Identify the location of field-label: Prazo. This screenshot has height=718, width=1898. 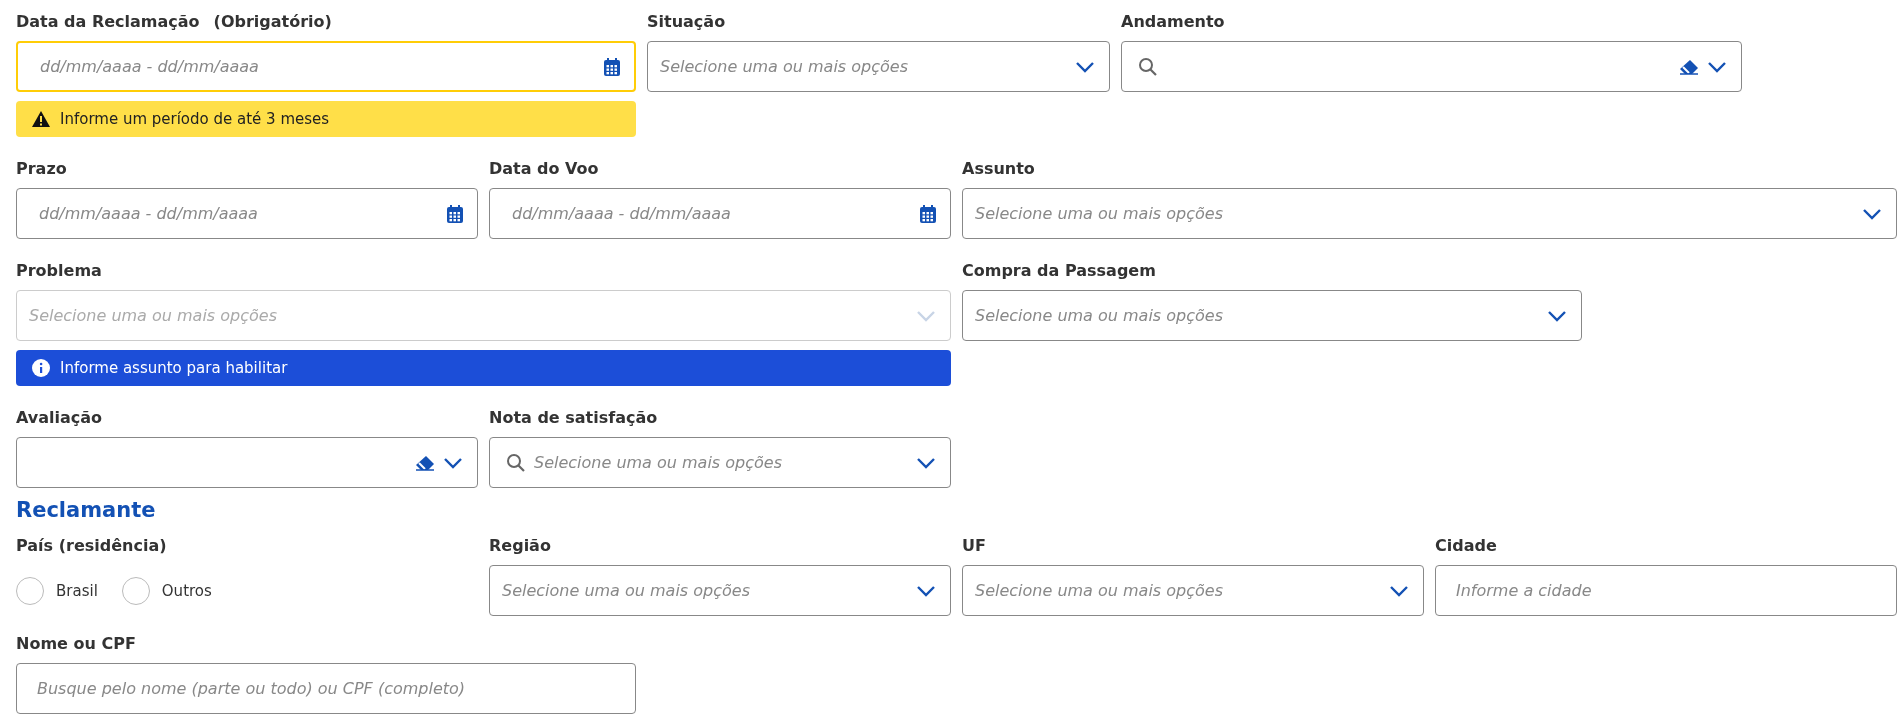
(41, 168).